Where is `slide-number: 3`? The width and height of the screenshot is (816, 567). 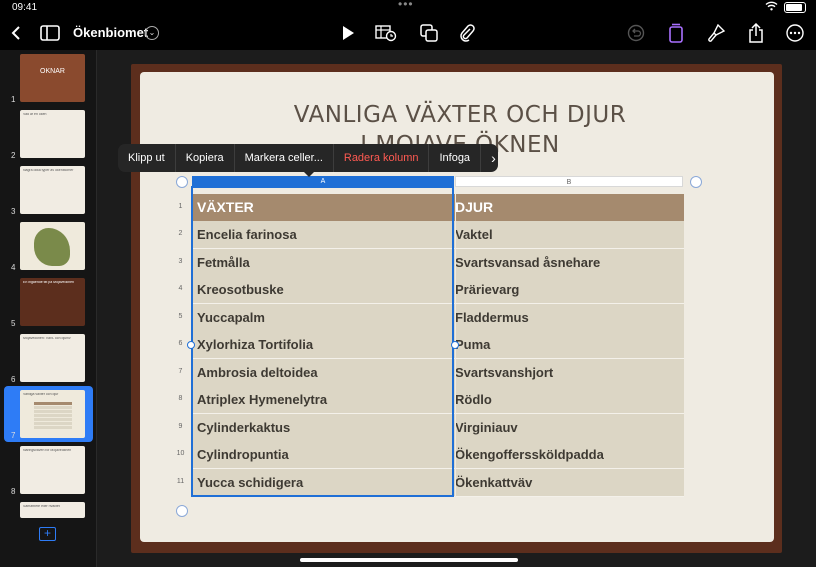 slide-number: 3 is located at coordinates (13, 211).